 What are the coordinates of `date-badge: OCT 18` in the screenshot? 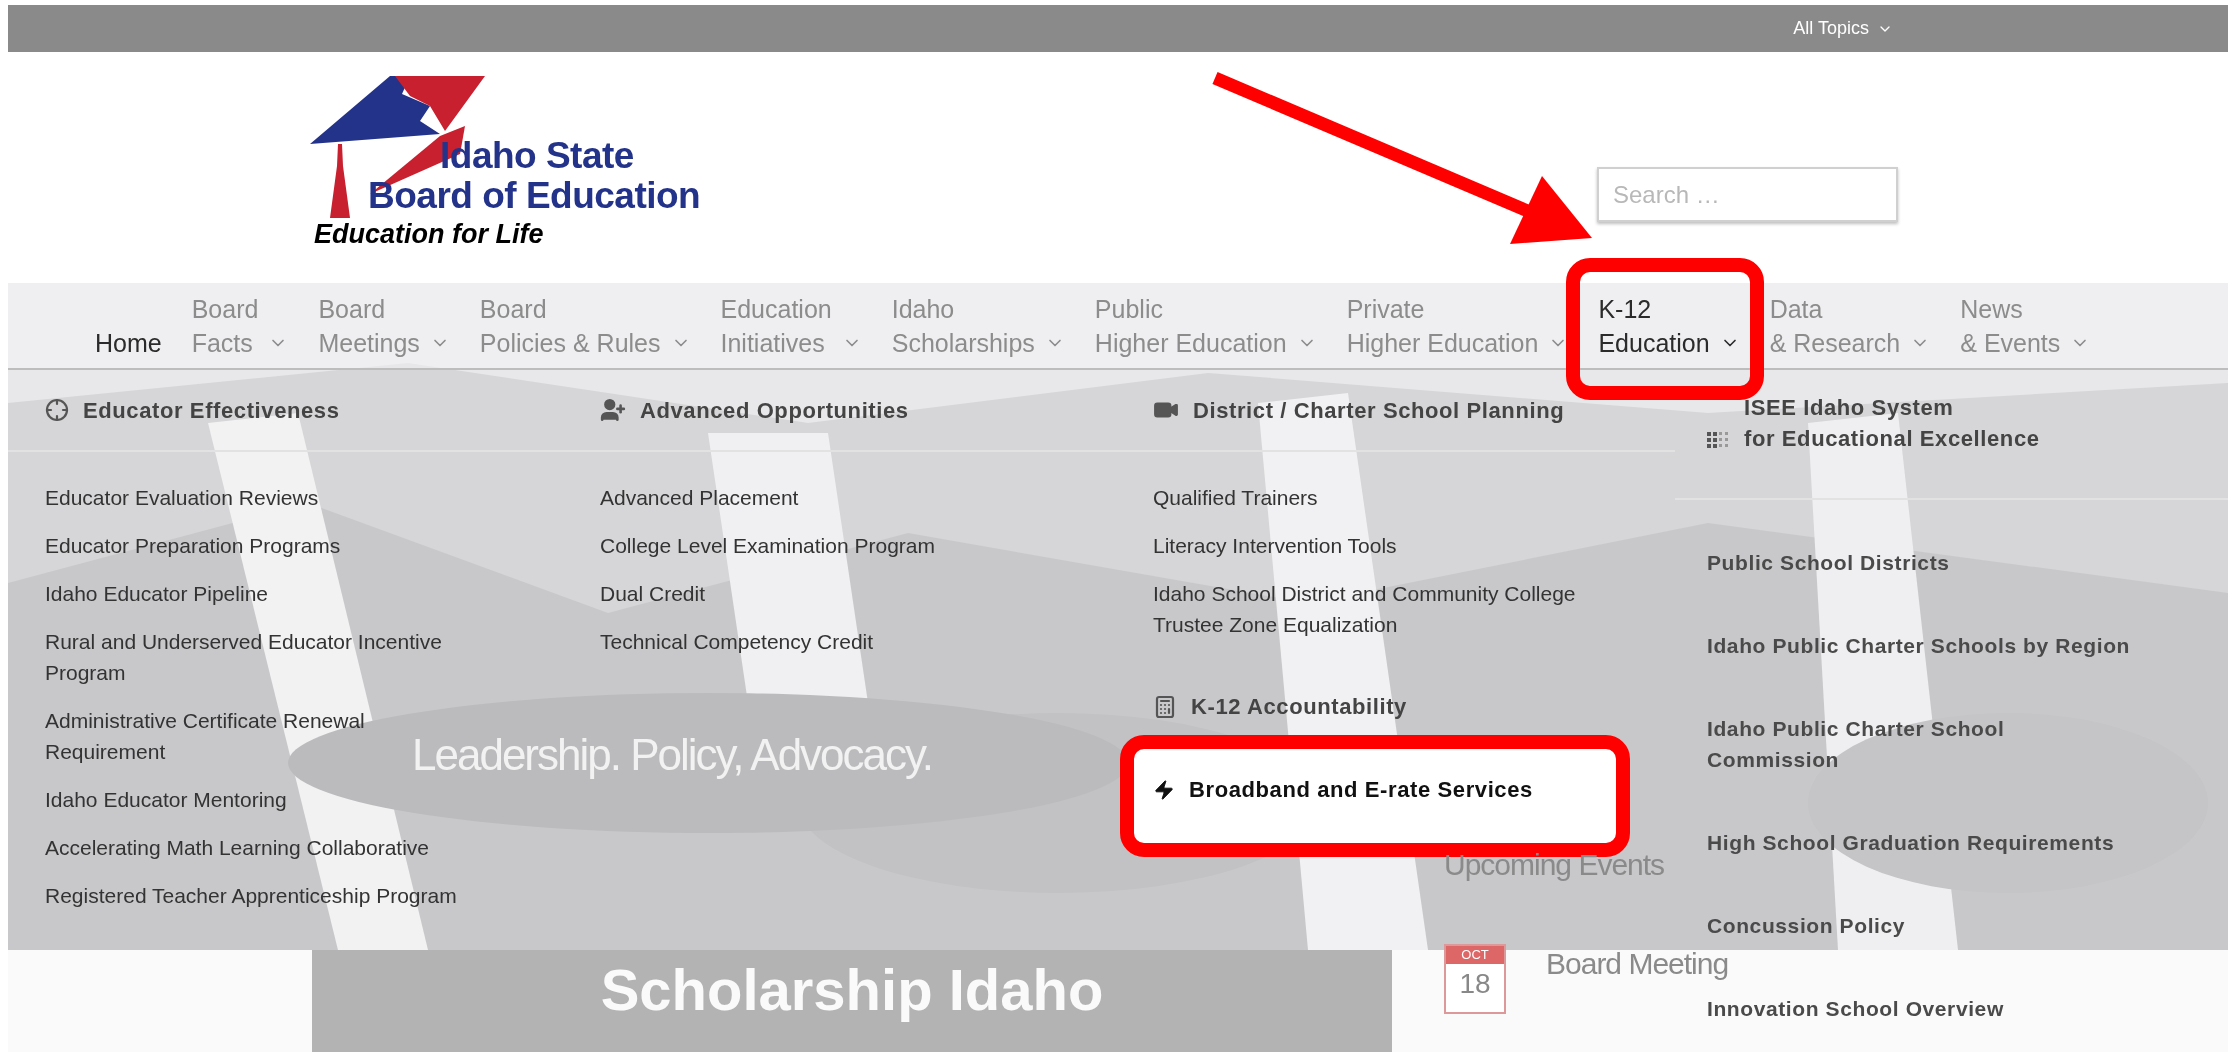 It's located at (1475, 979).